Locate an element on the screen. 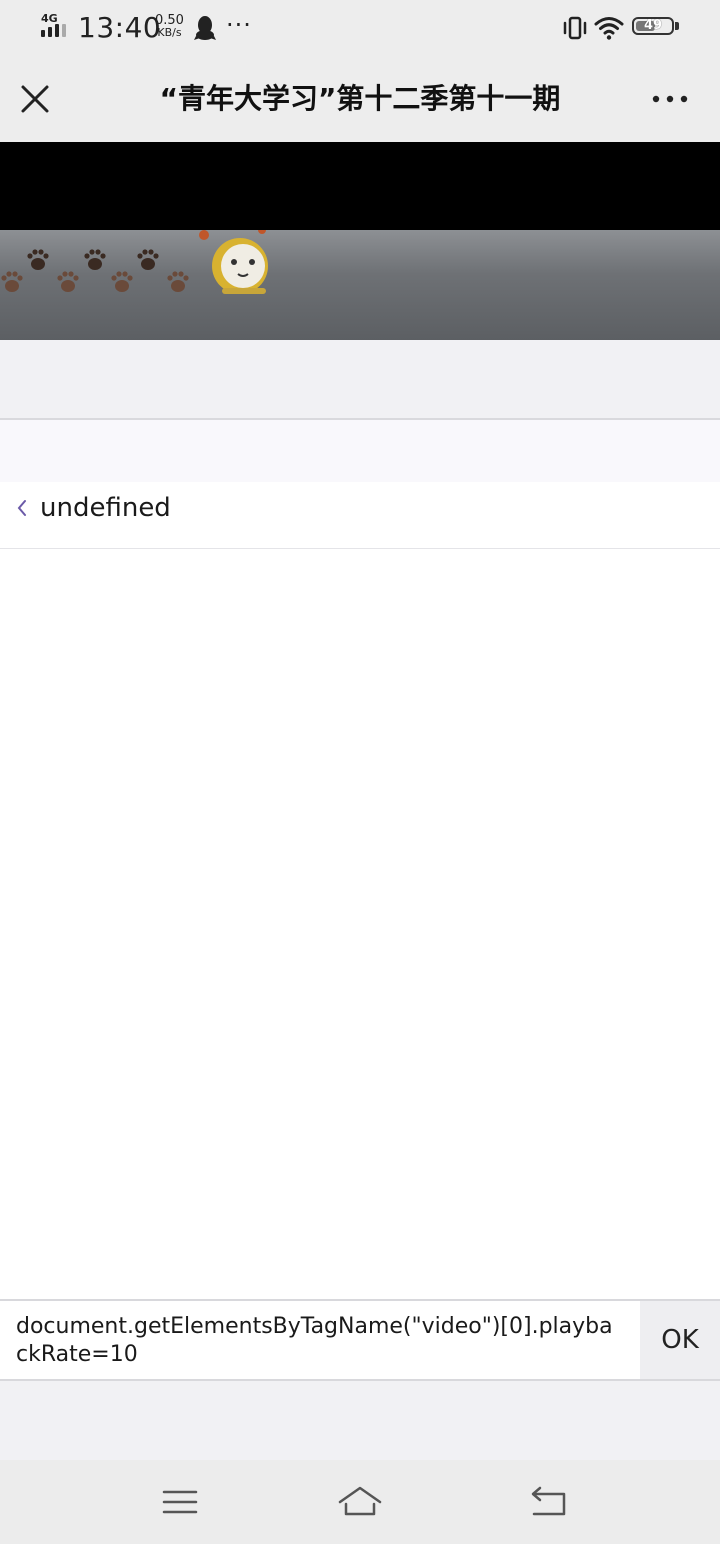  close-icon is located at coordinates (35, 99).